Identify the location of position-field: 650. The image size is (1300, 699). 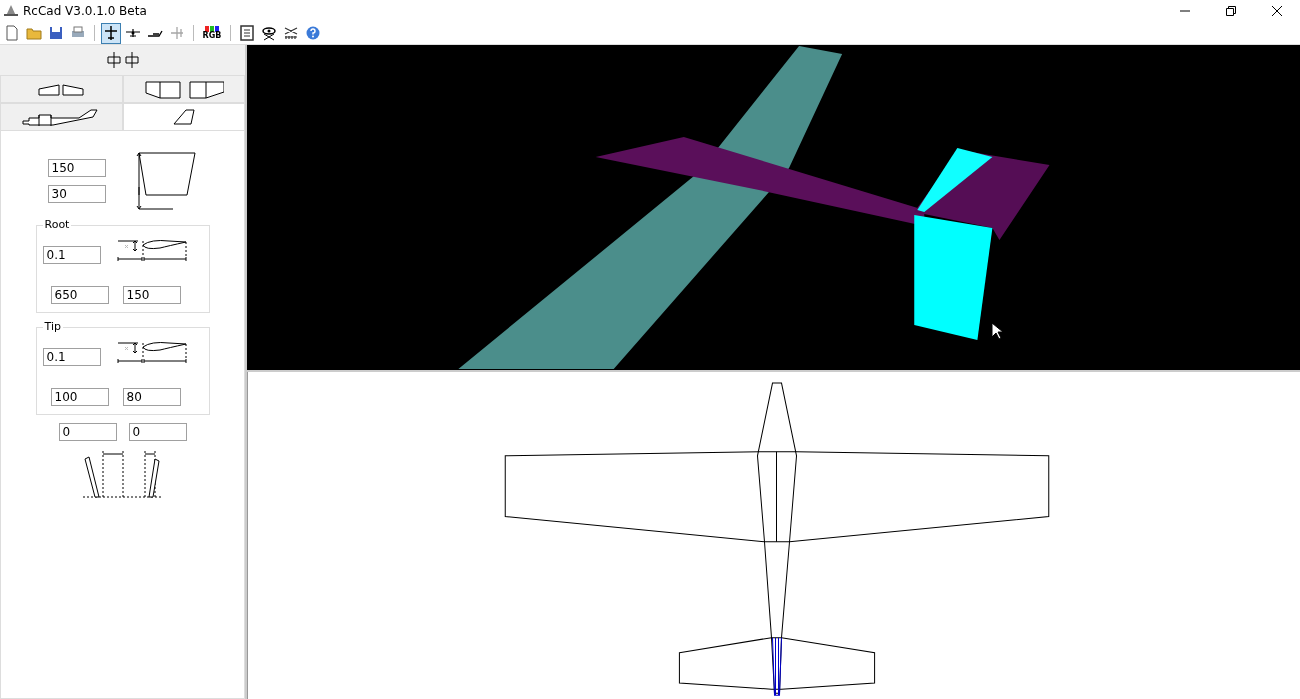
(79, 295).